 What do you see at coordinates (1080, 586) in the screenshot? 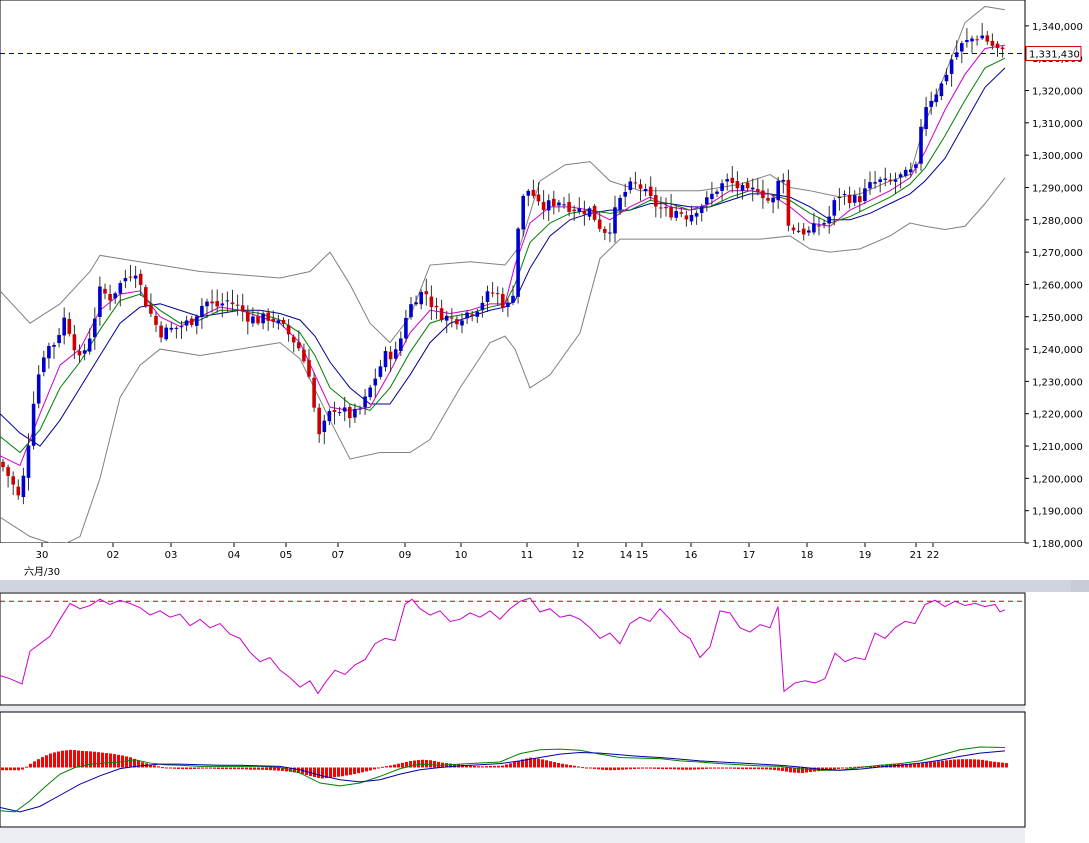
I see `scrollbar-corner` at bounding box center [1080, 586].